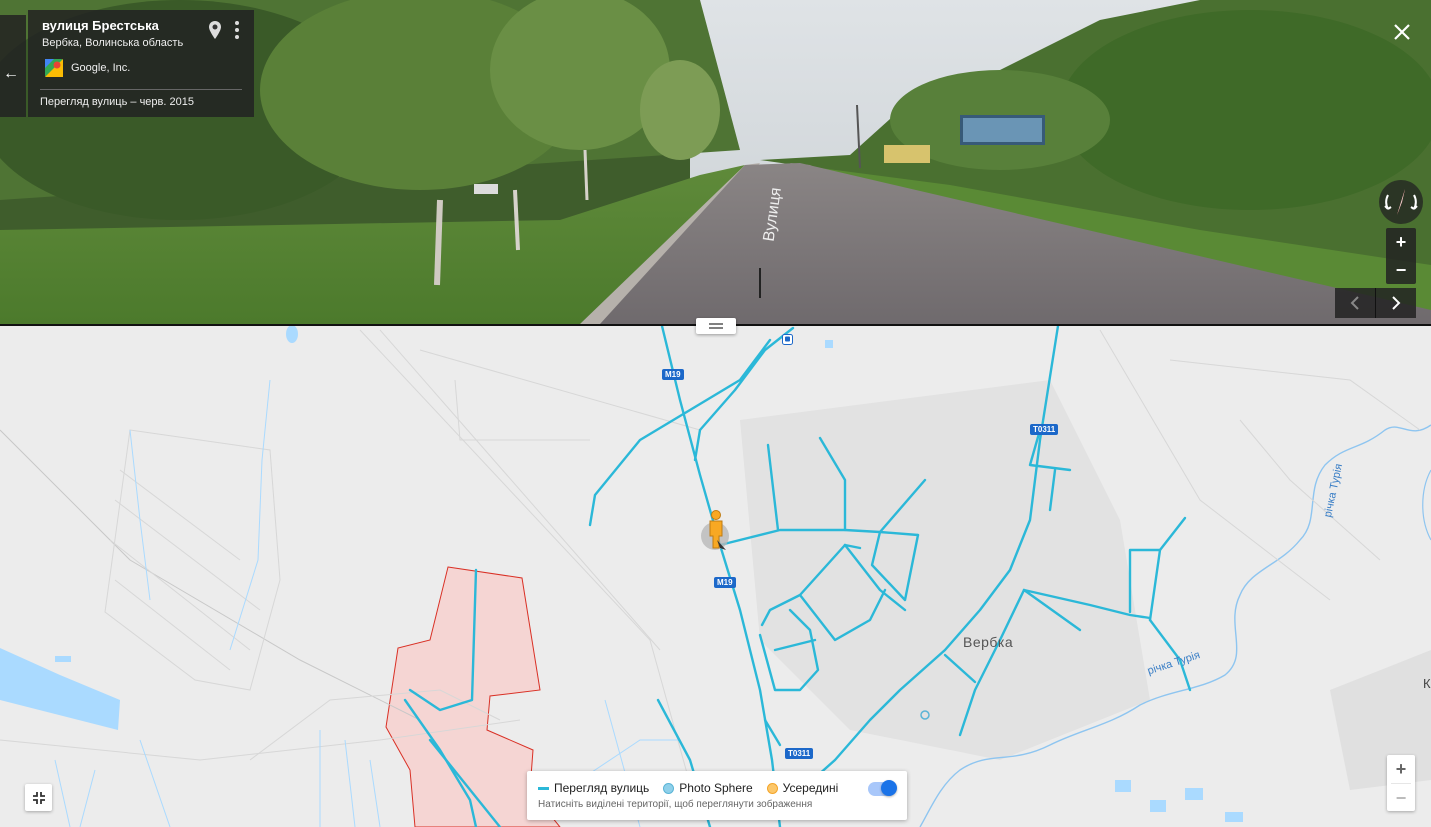 The height and width of the screenshot is (827, 1431). What do you see at coordinates (1401, 270) in the screenshot?
I see `panorama-zoom-out-button: −` at bounding box center [1401, 270].